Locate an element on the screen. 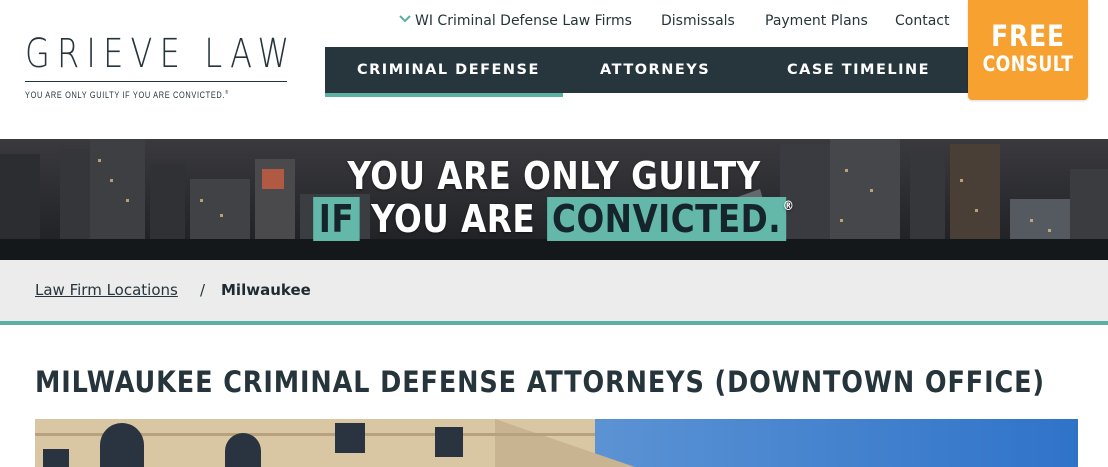  breadcrumb-accent-rule is located at coordinates (554, 323).